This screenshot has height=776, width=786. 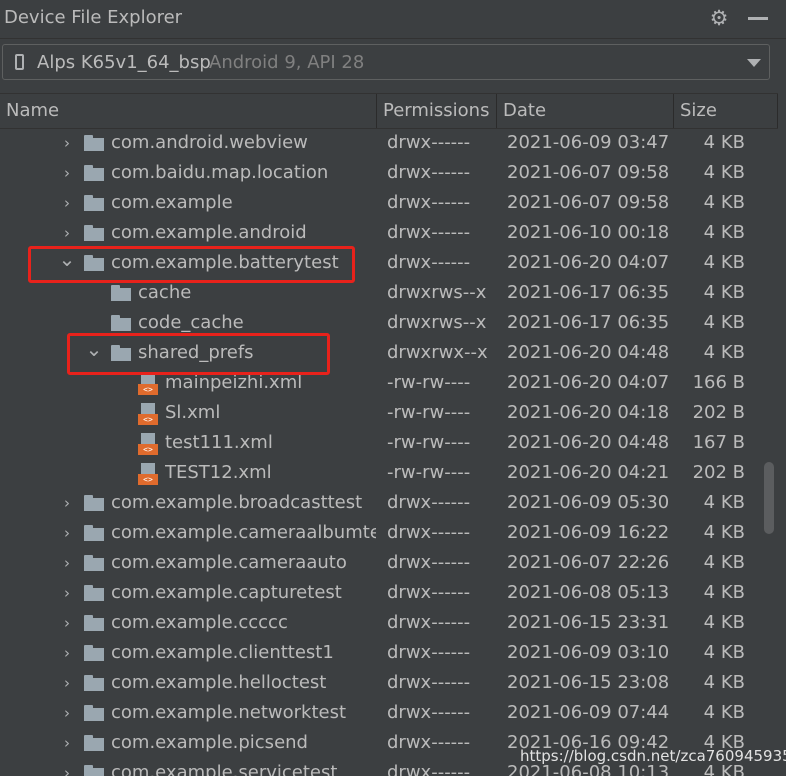 I want to click on row-date: 2021-06-15 23:08, so click(x=588, y=682).